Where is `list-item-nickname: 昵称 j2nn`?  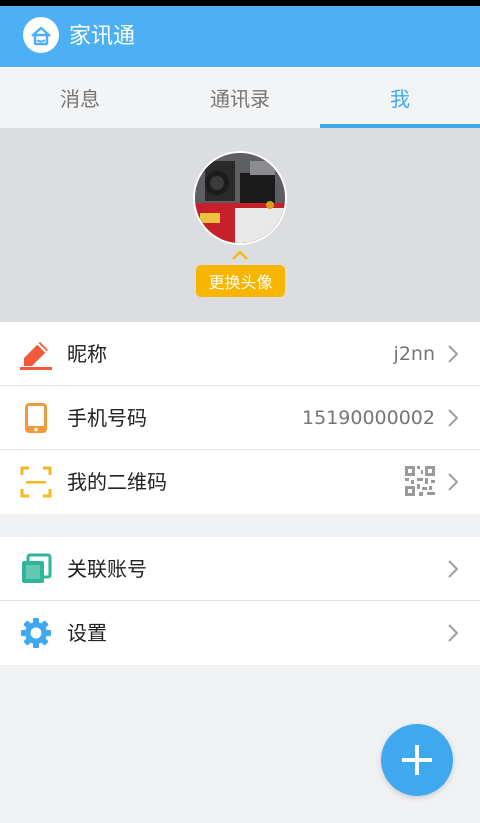
list-item-nickname: 昵称 j2nn is located at coordinates (240, 354).